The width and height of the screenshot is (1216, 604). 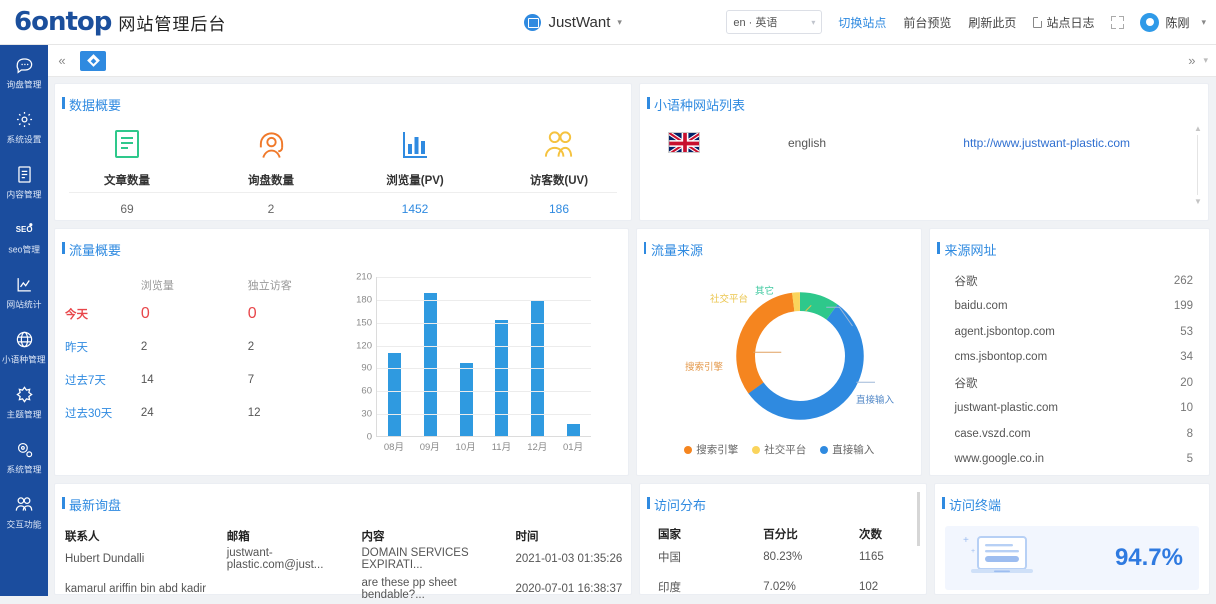 I want to click on seo-icon: SEO, so click(x=24, y=229).